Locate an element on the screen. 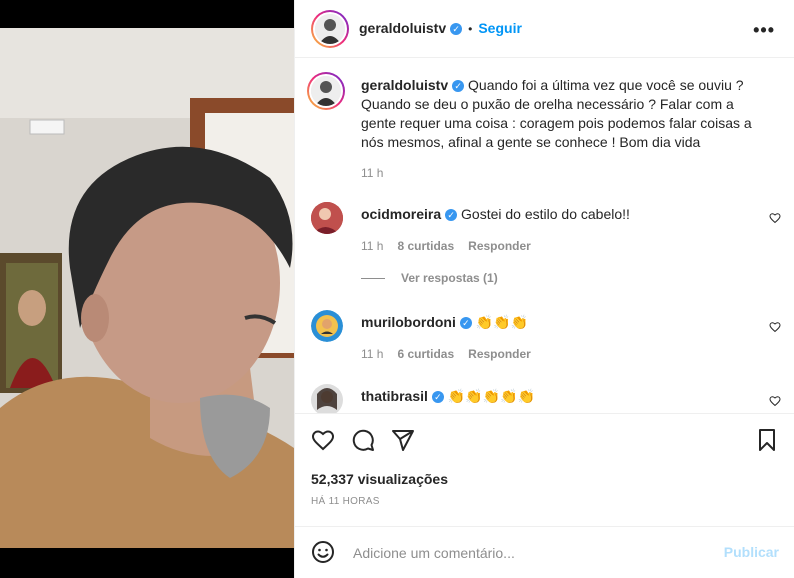 The image size is (794, 578). author-username: geraldoluistv is located at coordinates (402, 28).